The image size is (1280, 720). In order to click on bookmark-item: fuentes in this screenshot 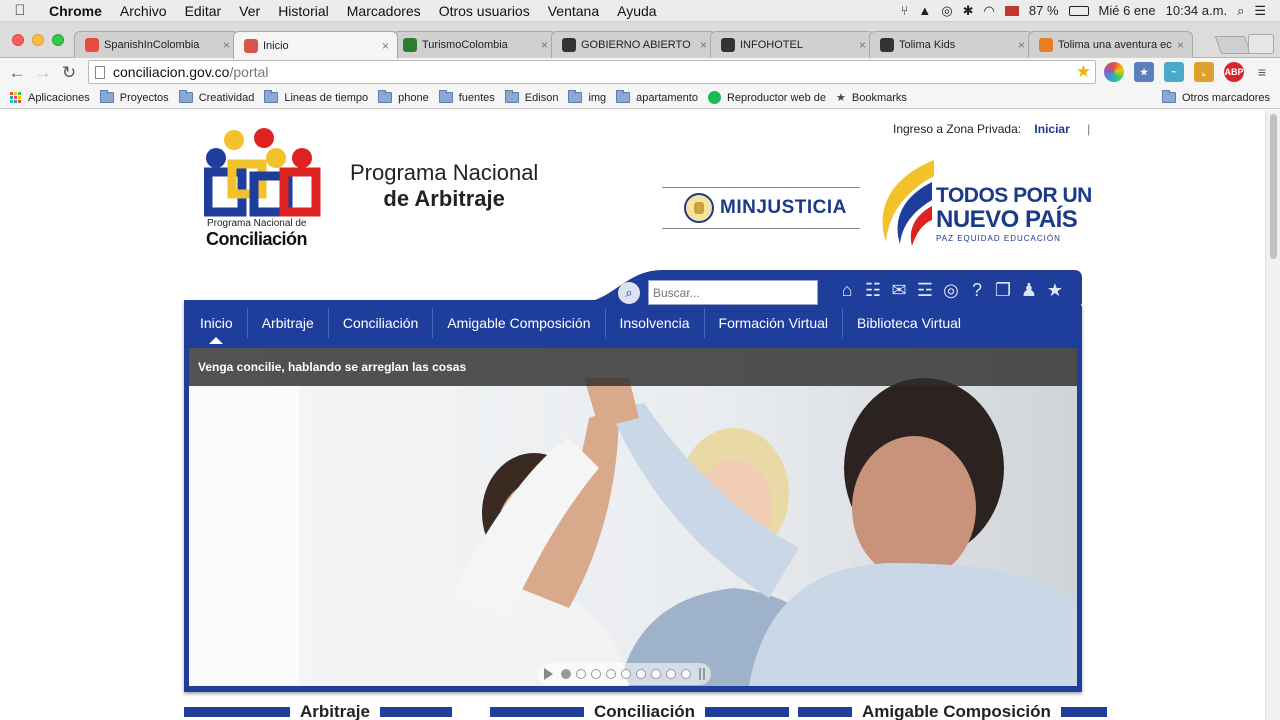, I will do `click(466, 97)`.